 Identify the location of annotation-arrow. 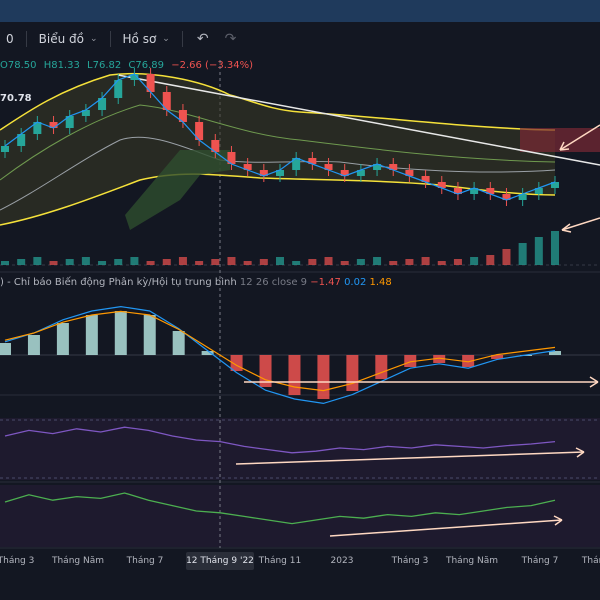
(580, 224).